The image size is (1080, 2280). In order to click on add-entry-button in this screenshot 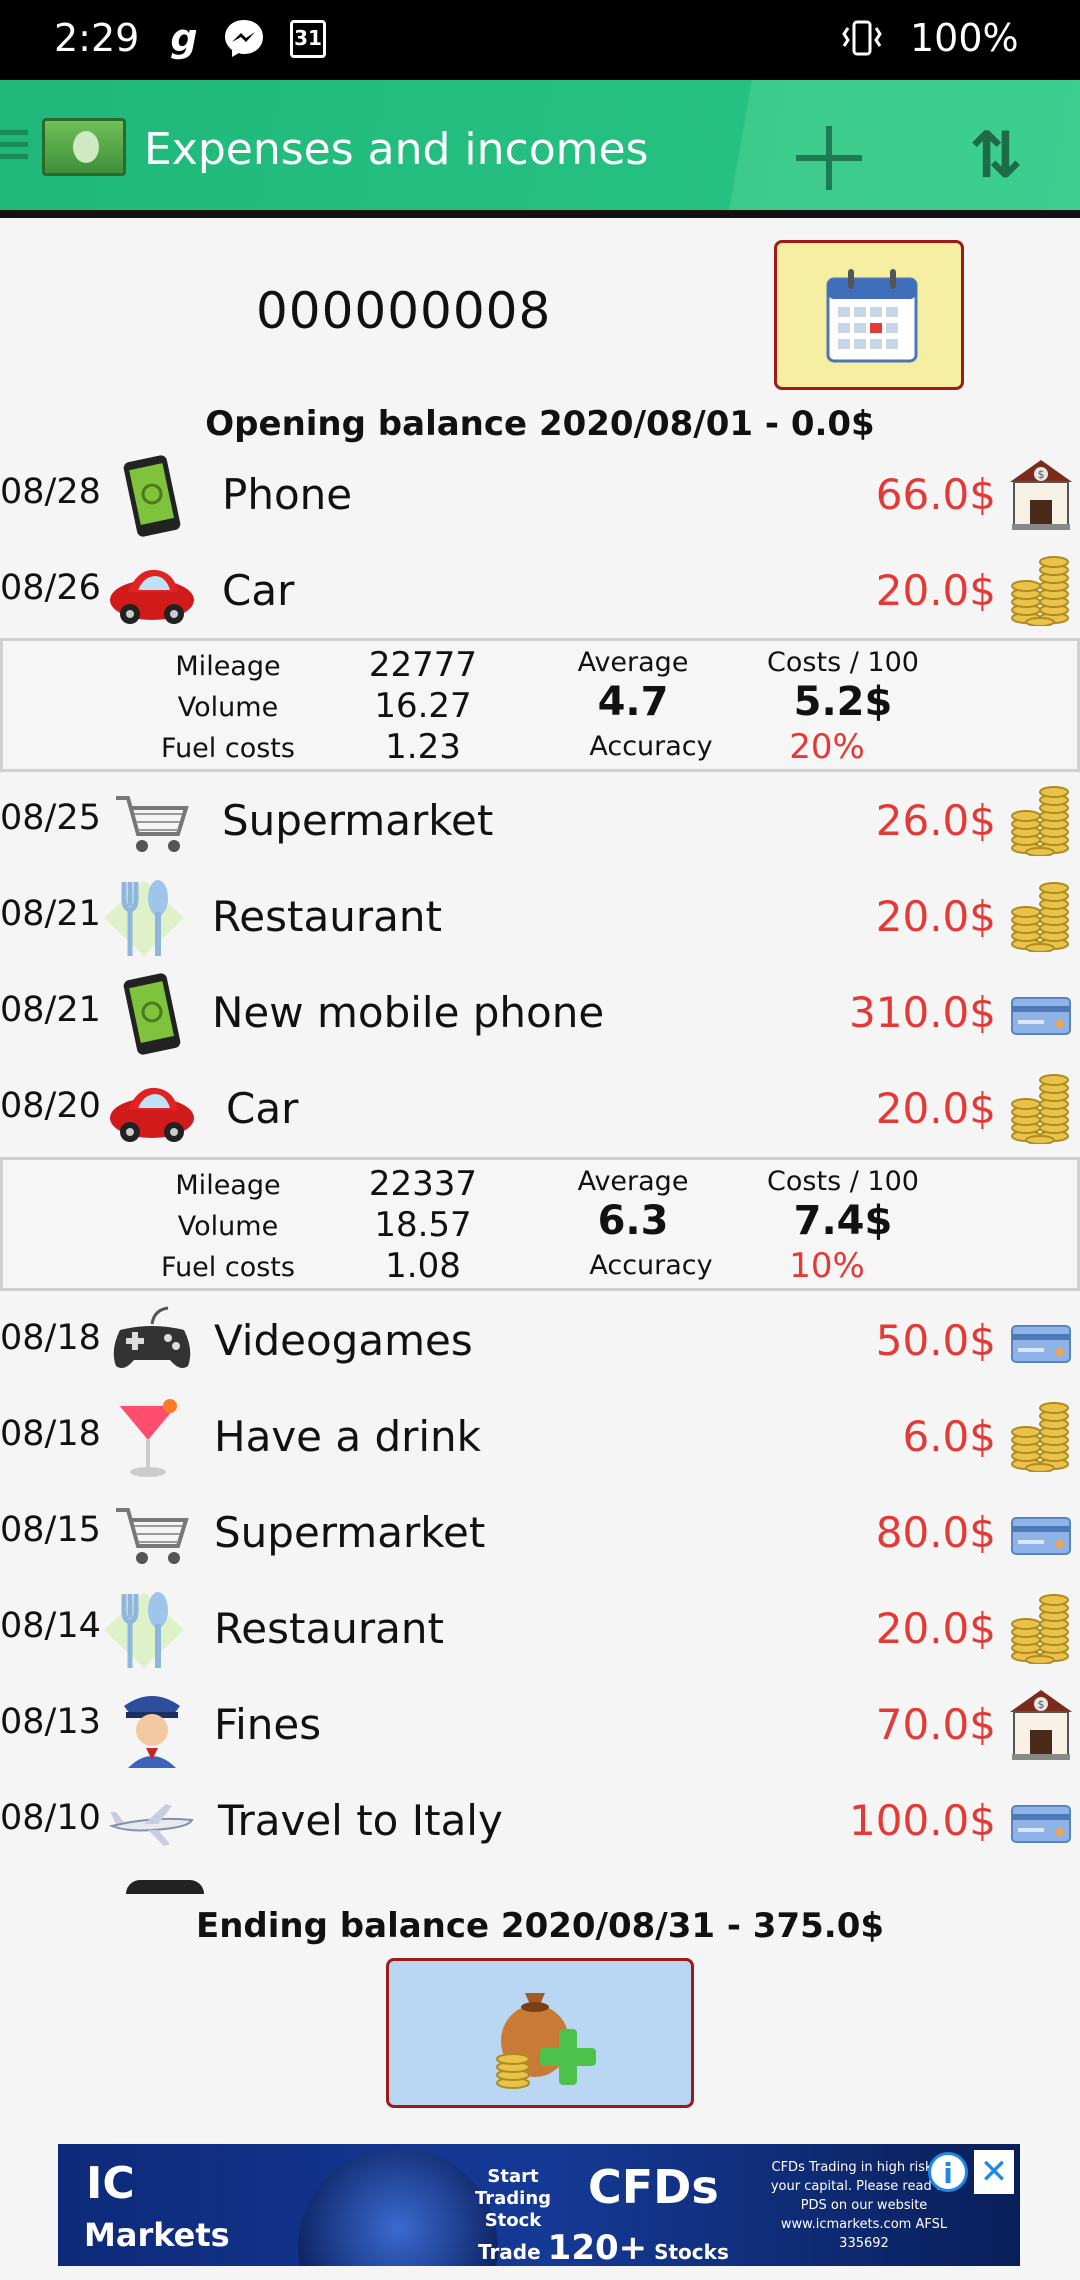, I will do `click(540, 2033)`.